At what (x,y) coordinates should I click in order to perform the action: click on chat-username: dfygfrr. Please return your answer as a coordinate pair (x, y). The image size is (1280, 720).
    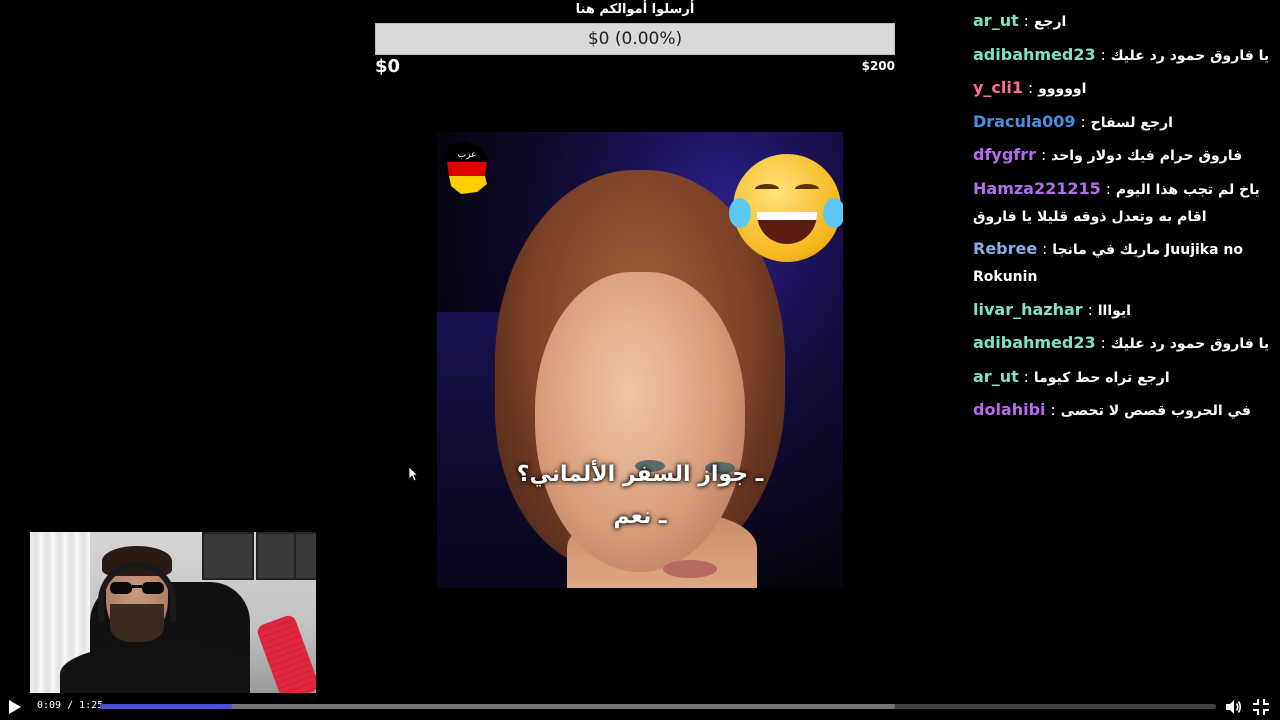
    Looking at the image, I should click on (1004, 154).